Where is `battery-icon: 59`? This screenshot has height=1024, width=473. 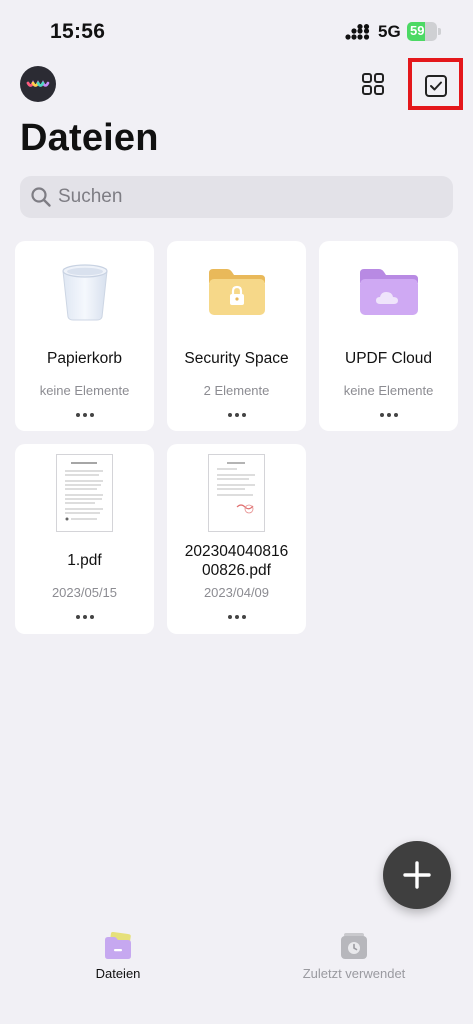 battery-icon: 59 is located at coordinates (424, 31).